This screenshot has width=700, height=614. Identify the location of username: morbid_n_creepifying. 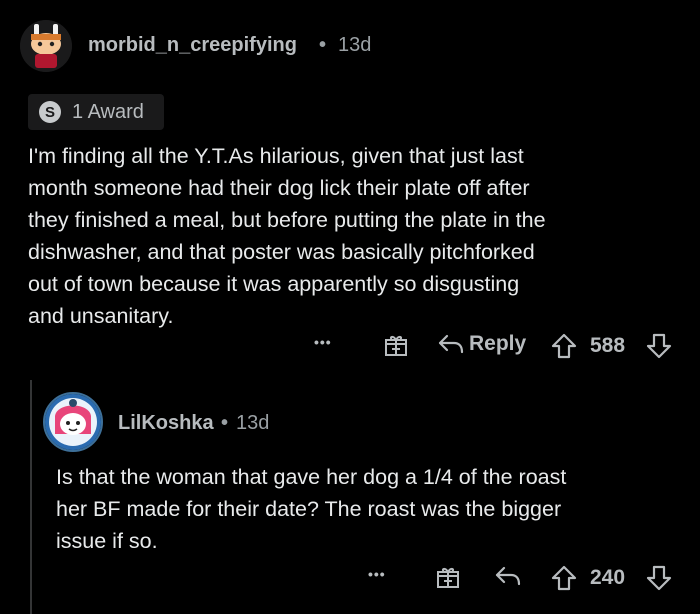
(192, 45).